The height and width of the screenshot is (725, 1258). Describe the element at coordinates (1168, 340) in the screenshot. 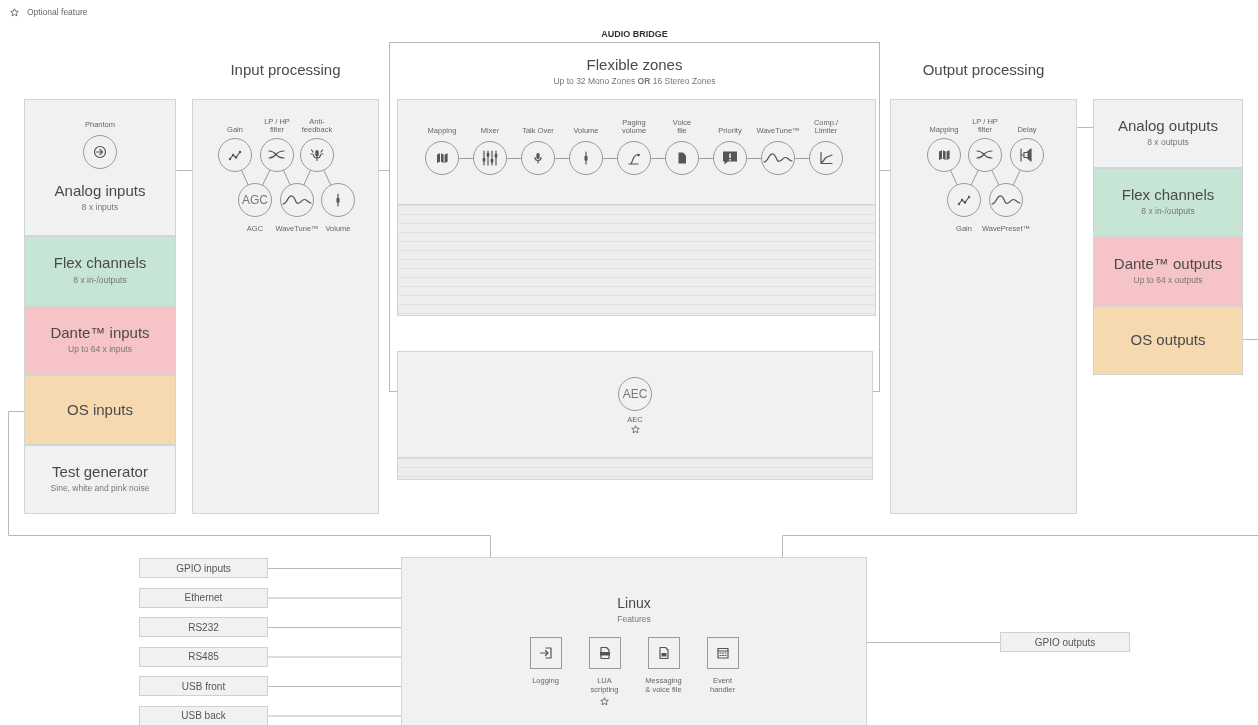

I see `block-title: OS outputs` at that location.